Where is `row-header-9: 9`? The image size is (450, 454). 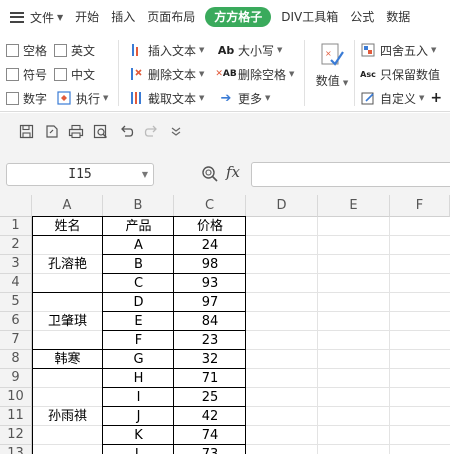 row-header-9: 9 is located at coordinates (16, 378).